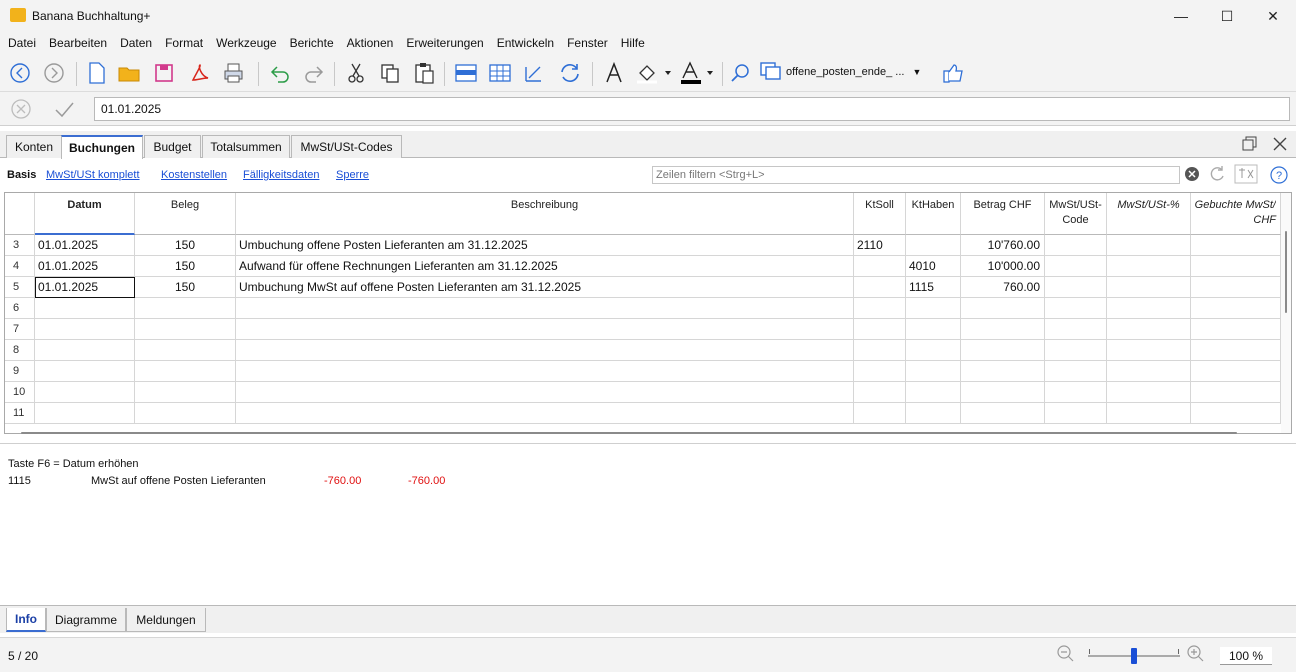  Describe the element at coordinates (78, 43) in the screenshot. I see `menu-bearbeiten: Bearbeiten` at that location.